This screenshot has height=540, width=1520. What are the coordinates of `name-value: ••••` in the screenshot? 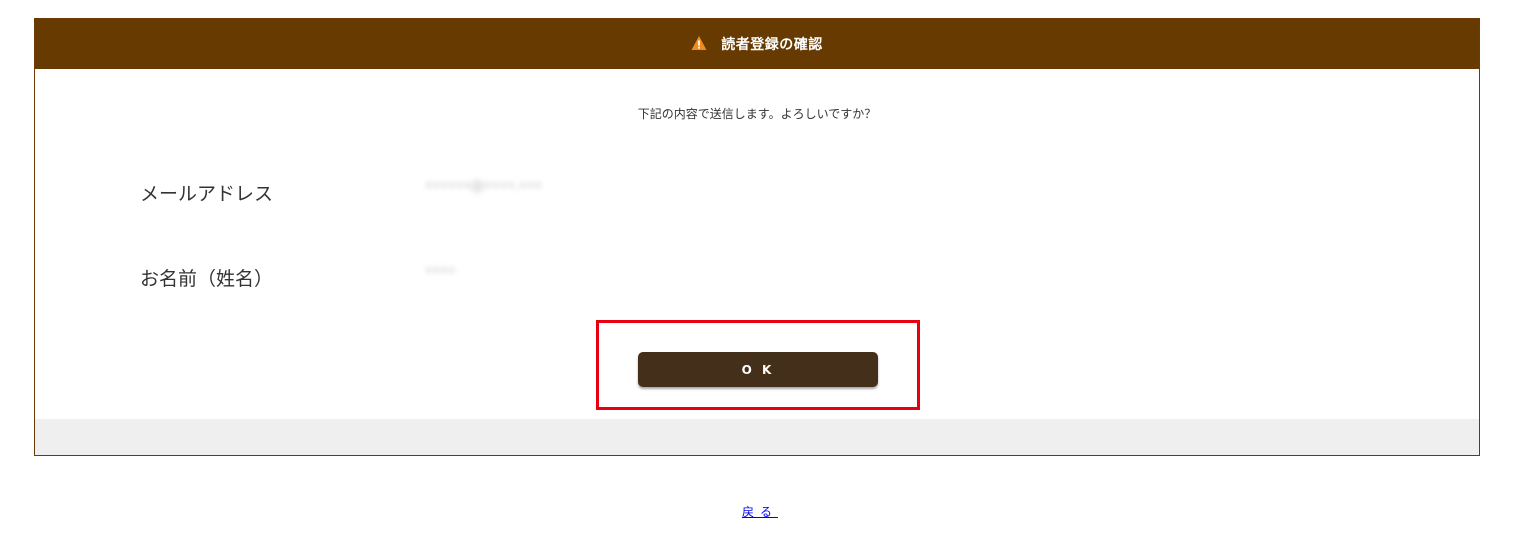 It's located at (440, 271).